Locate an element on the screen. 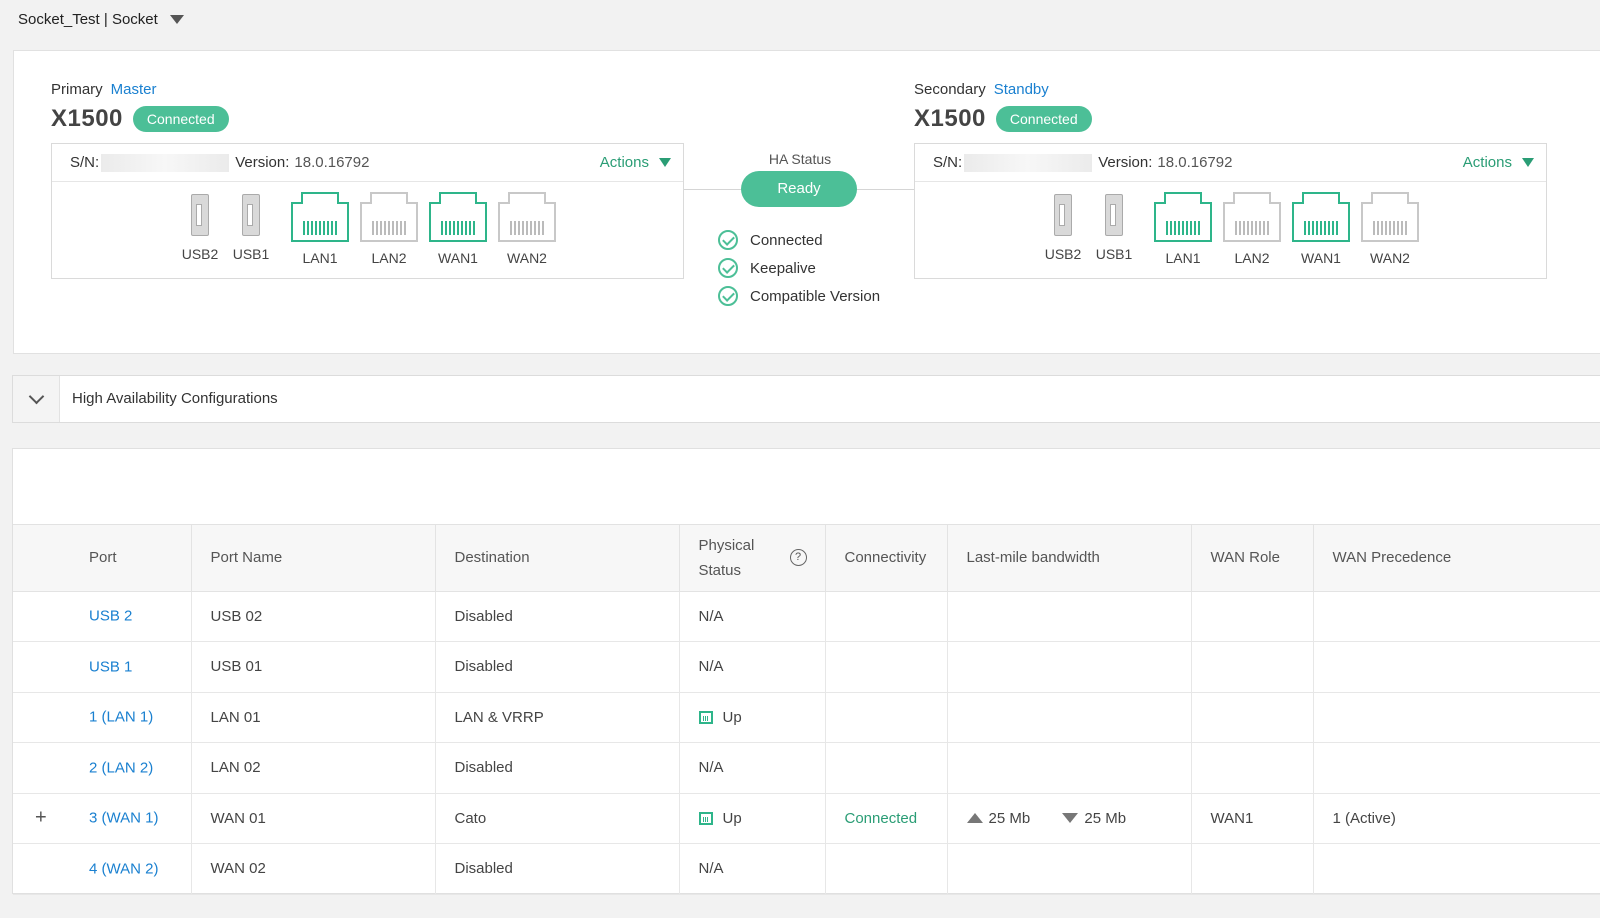 The width and height of the screenshot is (1600, 918). cell-physical-status: Up is located at coordinates (752, 818).